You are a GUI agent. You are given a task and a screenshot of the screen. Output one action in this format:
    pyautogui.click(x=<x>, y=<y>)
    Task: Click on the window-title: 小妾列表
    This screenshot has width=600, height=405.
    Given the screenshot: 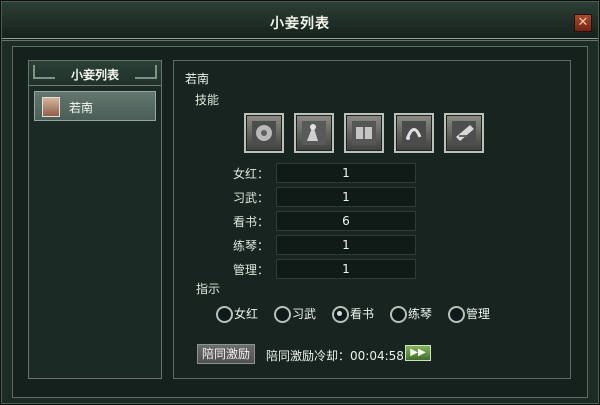 What is the action you would take?
    pyautogui.click(x=300, y=24)
    